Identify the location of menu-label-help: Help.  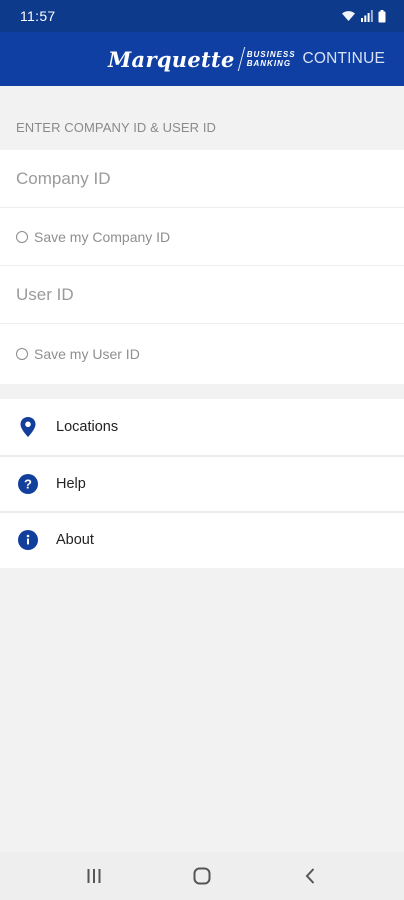
(71, 483).